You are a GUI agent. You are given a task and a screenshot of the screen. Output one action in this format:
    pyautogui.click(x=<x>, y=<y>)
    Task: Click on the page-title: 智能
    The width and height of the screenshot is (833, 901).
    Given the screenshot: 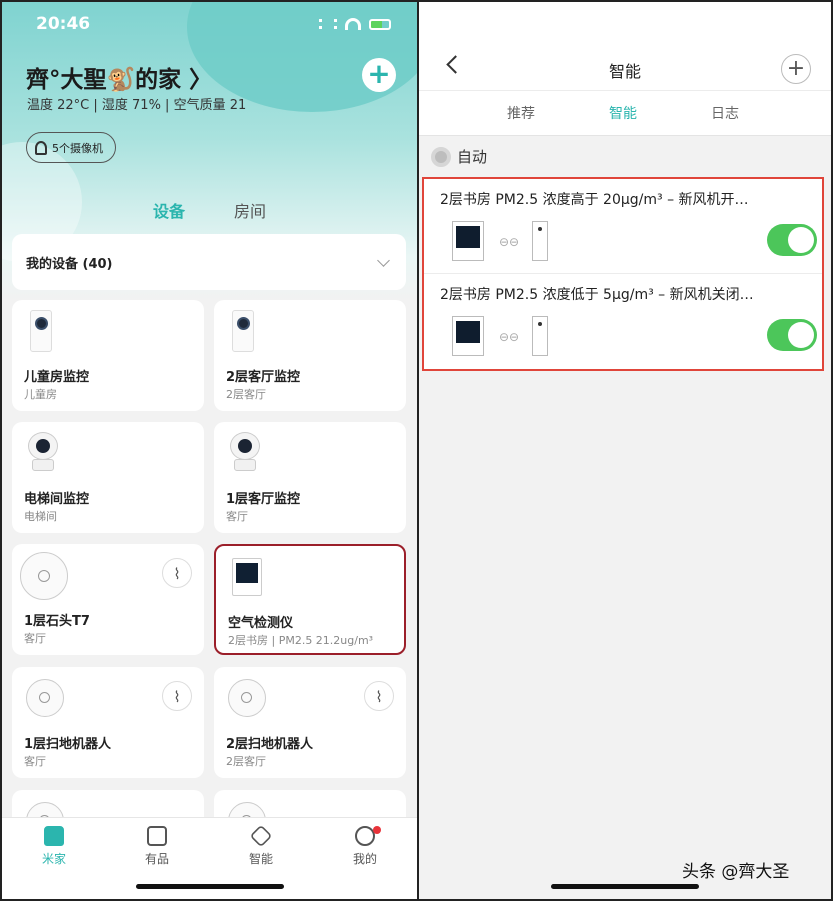 What is the action you would take?
    pyautogui.click(x=624, y=71)
    